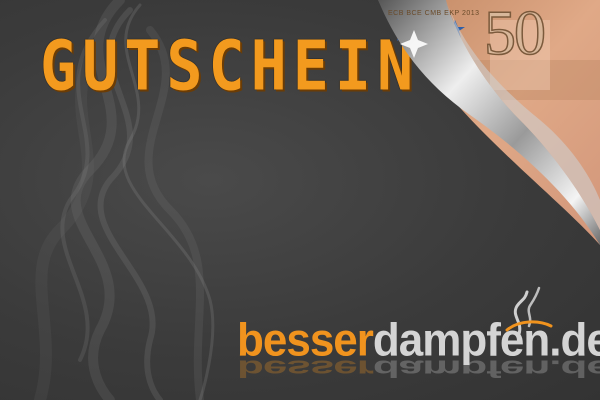  I want to click on banknote-issuer-text: ECB BCE CMB EKP 2013, so click(434, 13).